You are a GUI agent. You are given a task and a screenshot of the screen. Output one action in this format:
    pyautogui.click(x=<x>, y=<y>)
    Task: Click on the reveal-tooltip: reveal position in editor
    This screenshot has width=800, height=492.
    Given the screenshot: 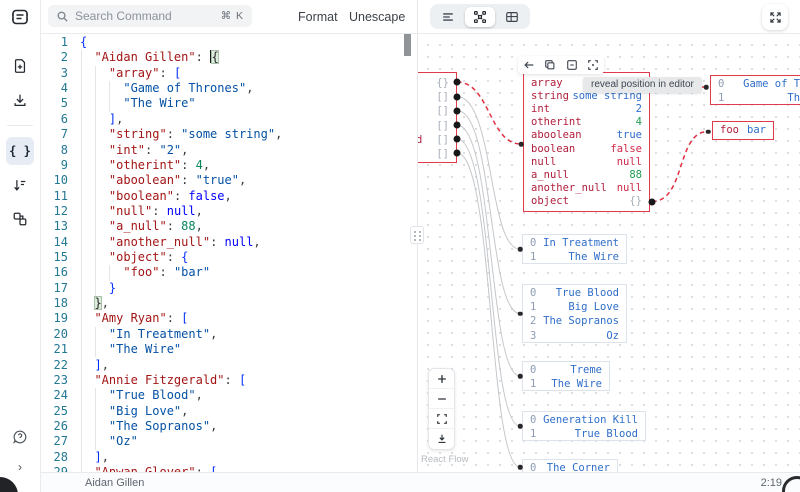 What is the action you would take?
    pyautogui.click(x=642, y=85)
    